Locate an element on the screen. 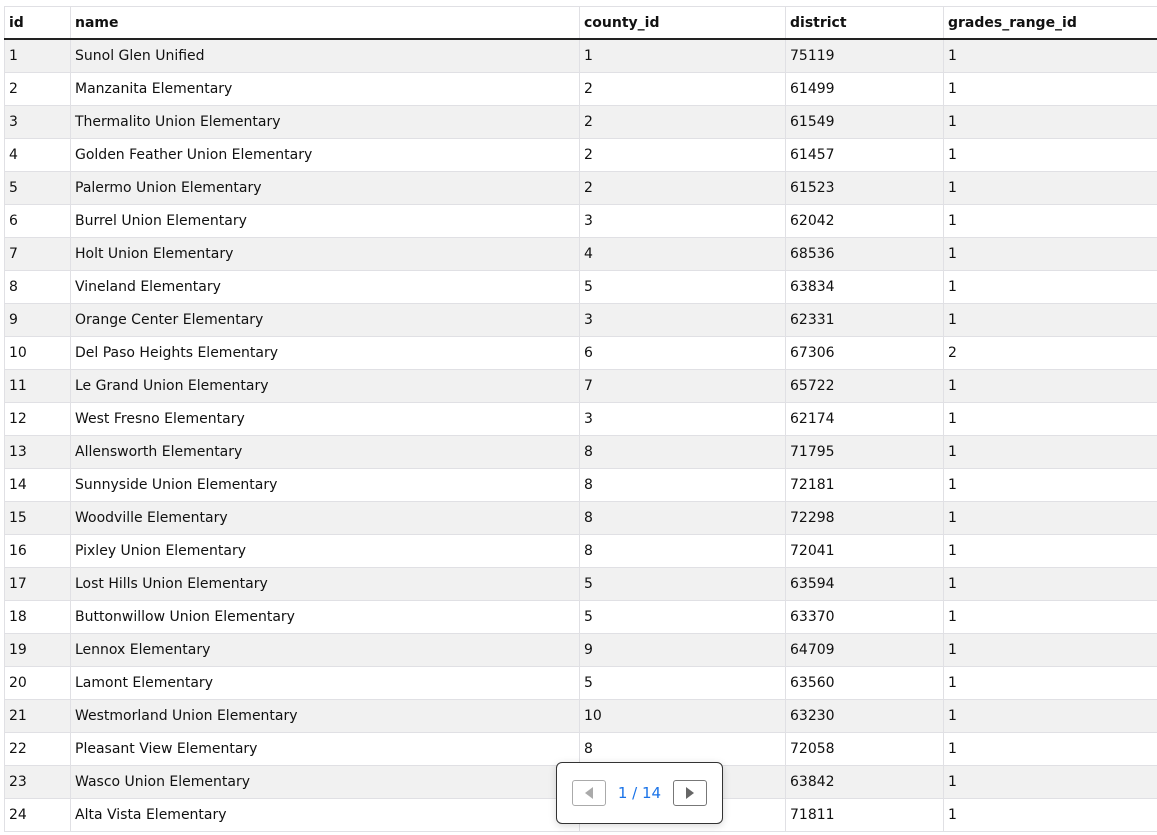 Image resolution: width=1157 pixels, height=835 pixels. triangle-right-icon is located at coordinates (690, 793).